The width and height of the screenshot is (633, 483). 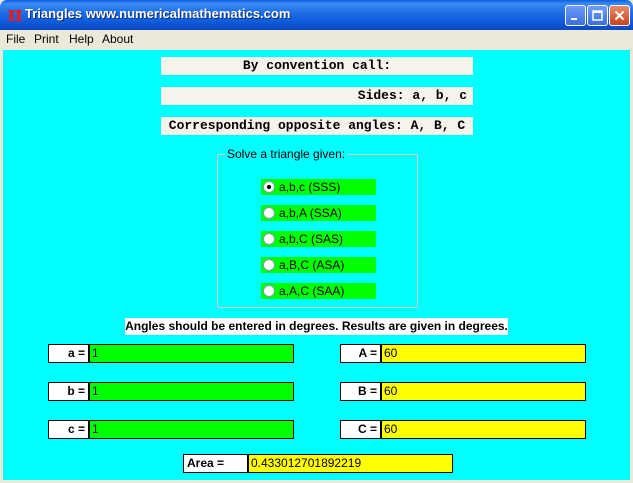 What do you see at coordinates (311, 239) in the screenshot?
I see `radio-sas-label: a,b,C (SAS)` at bounding box center [311, 239].